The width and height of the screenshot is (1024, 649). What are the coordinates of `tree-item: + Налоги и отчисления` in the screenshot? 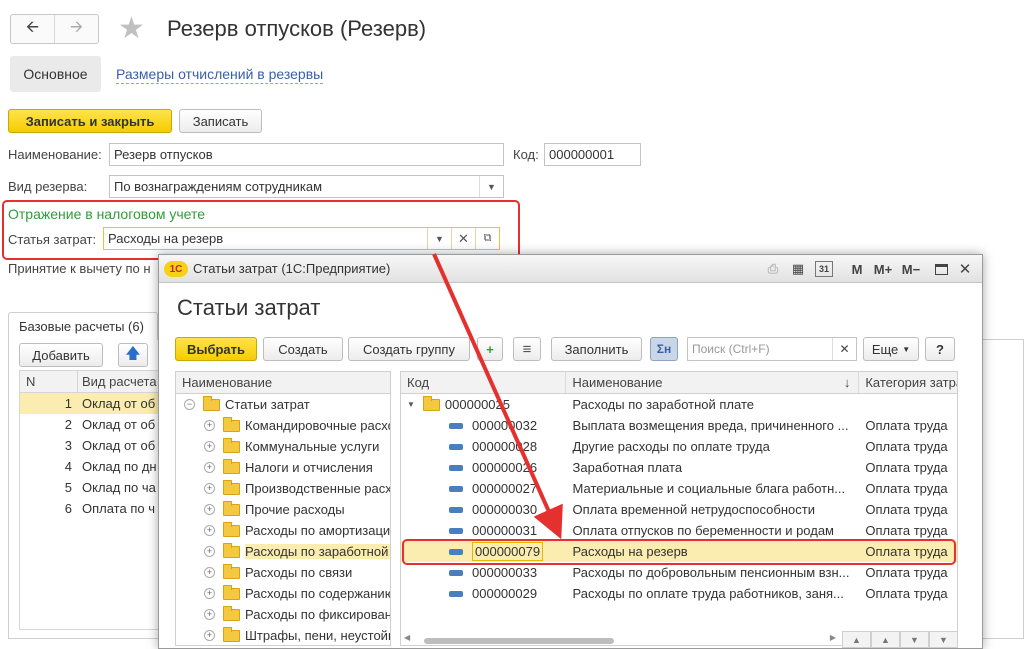 It's located at (283, 467).